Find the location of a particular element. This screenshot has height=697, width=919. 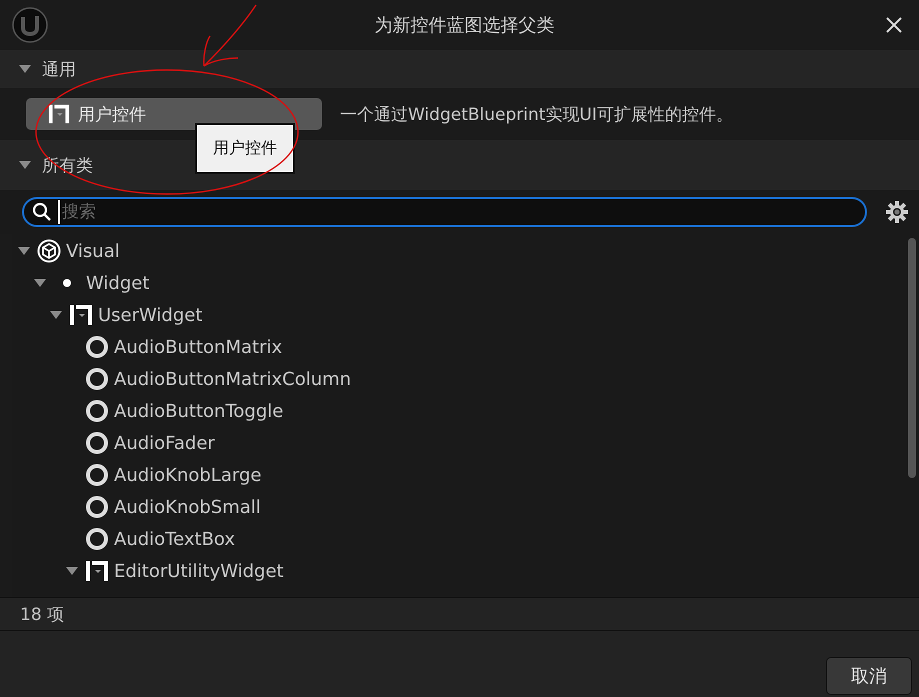

tooltip: 用户控件 is located at coordinates (245, 148).